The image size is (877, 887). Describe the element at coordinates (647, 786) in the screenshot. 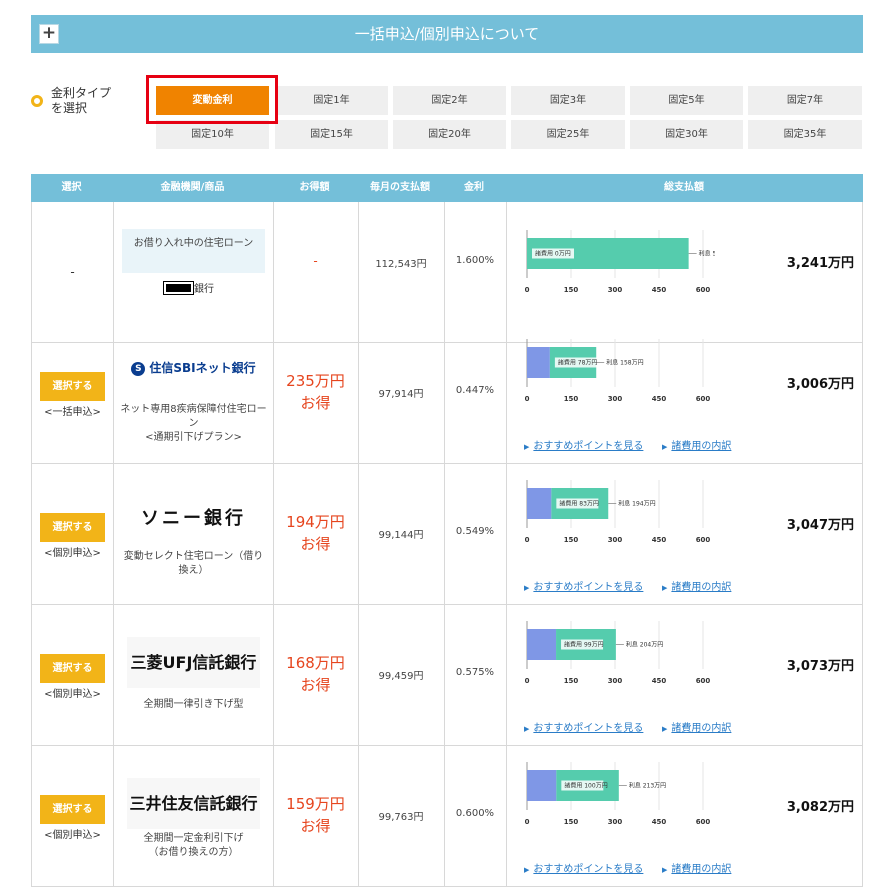

I see `interest-label: 利息 213万円` at that location.